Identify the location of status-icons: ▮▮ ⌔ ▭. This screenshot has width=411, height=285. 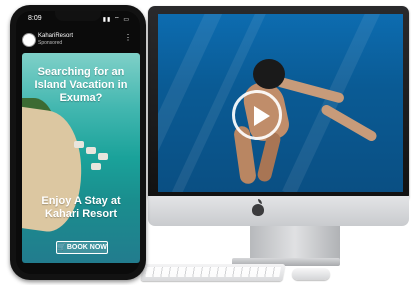
(116, 20).